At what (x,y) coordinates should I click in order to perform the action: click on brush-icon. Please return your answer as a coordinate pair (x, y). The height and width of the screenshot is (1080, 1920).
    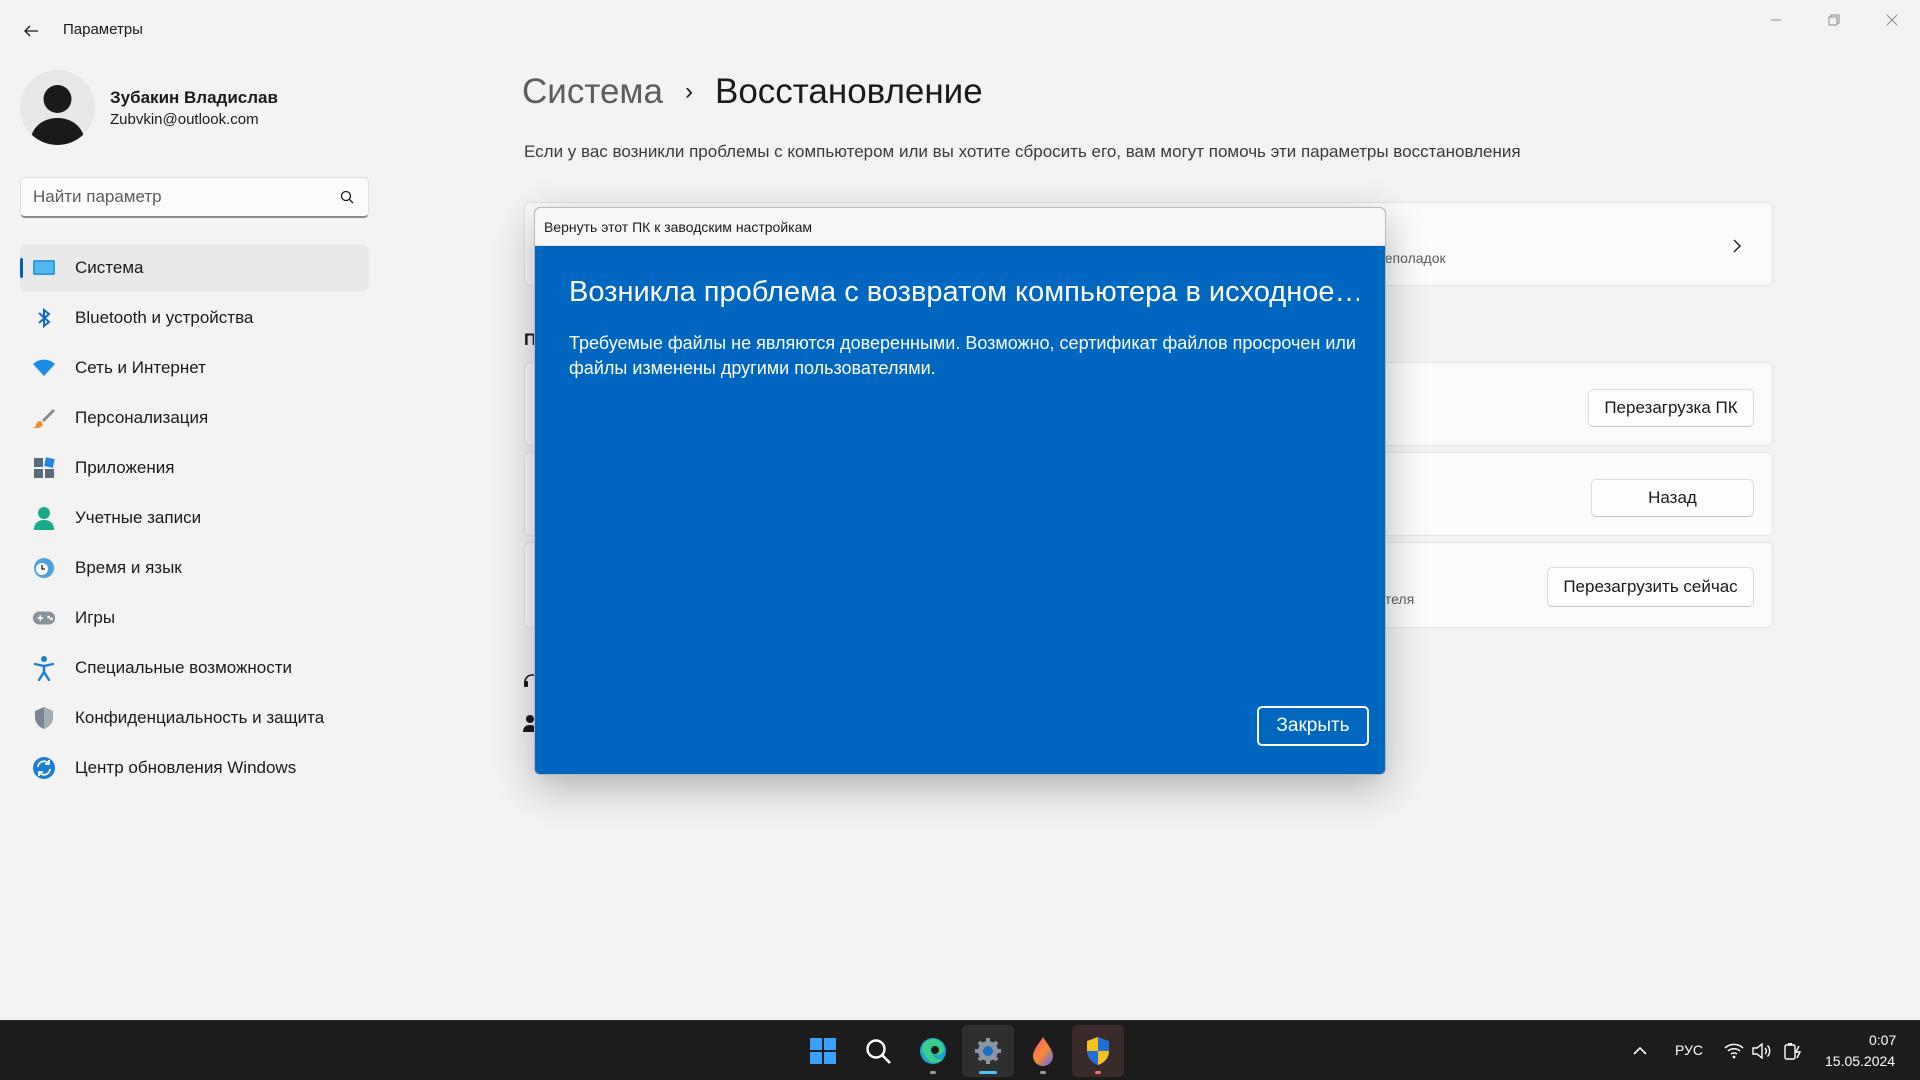
    Looking at the image, I should click on (44, 418).